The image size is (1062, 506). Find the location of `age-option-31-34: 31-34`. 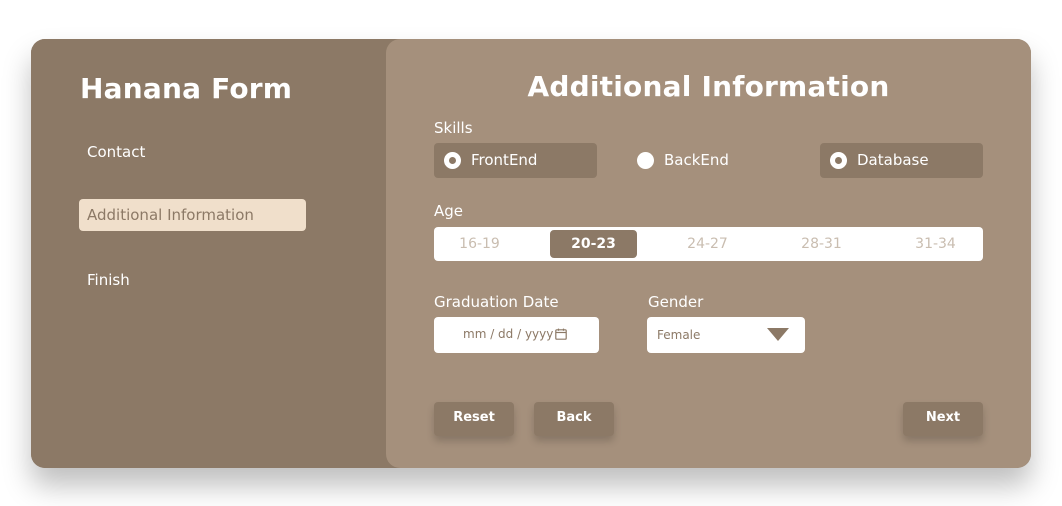

age-option-31-34: 31-34 is located at coordinates (935, 244).